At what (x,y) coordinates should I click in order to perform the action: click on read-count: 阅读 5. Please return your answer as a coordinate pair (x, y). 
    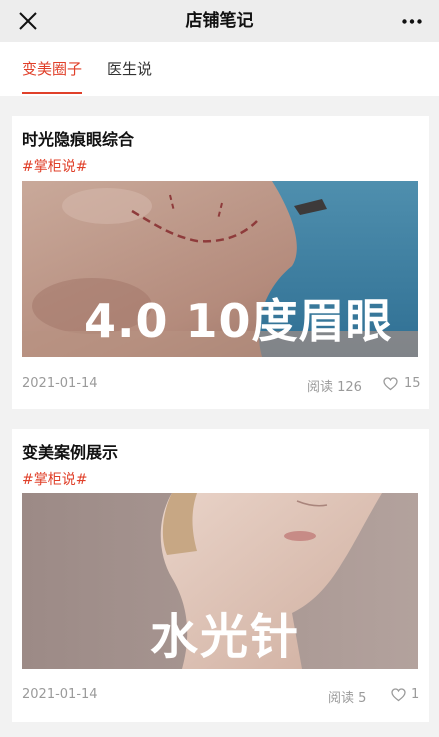
    Looking at the image, I should click on (347, 698).